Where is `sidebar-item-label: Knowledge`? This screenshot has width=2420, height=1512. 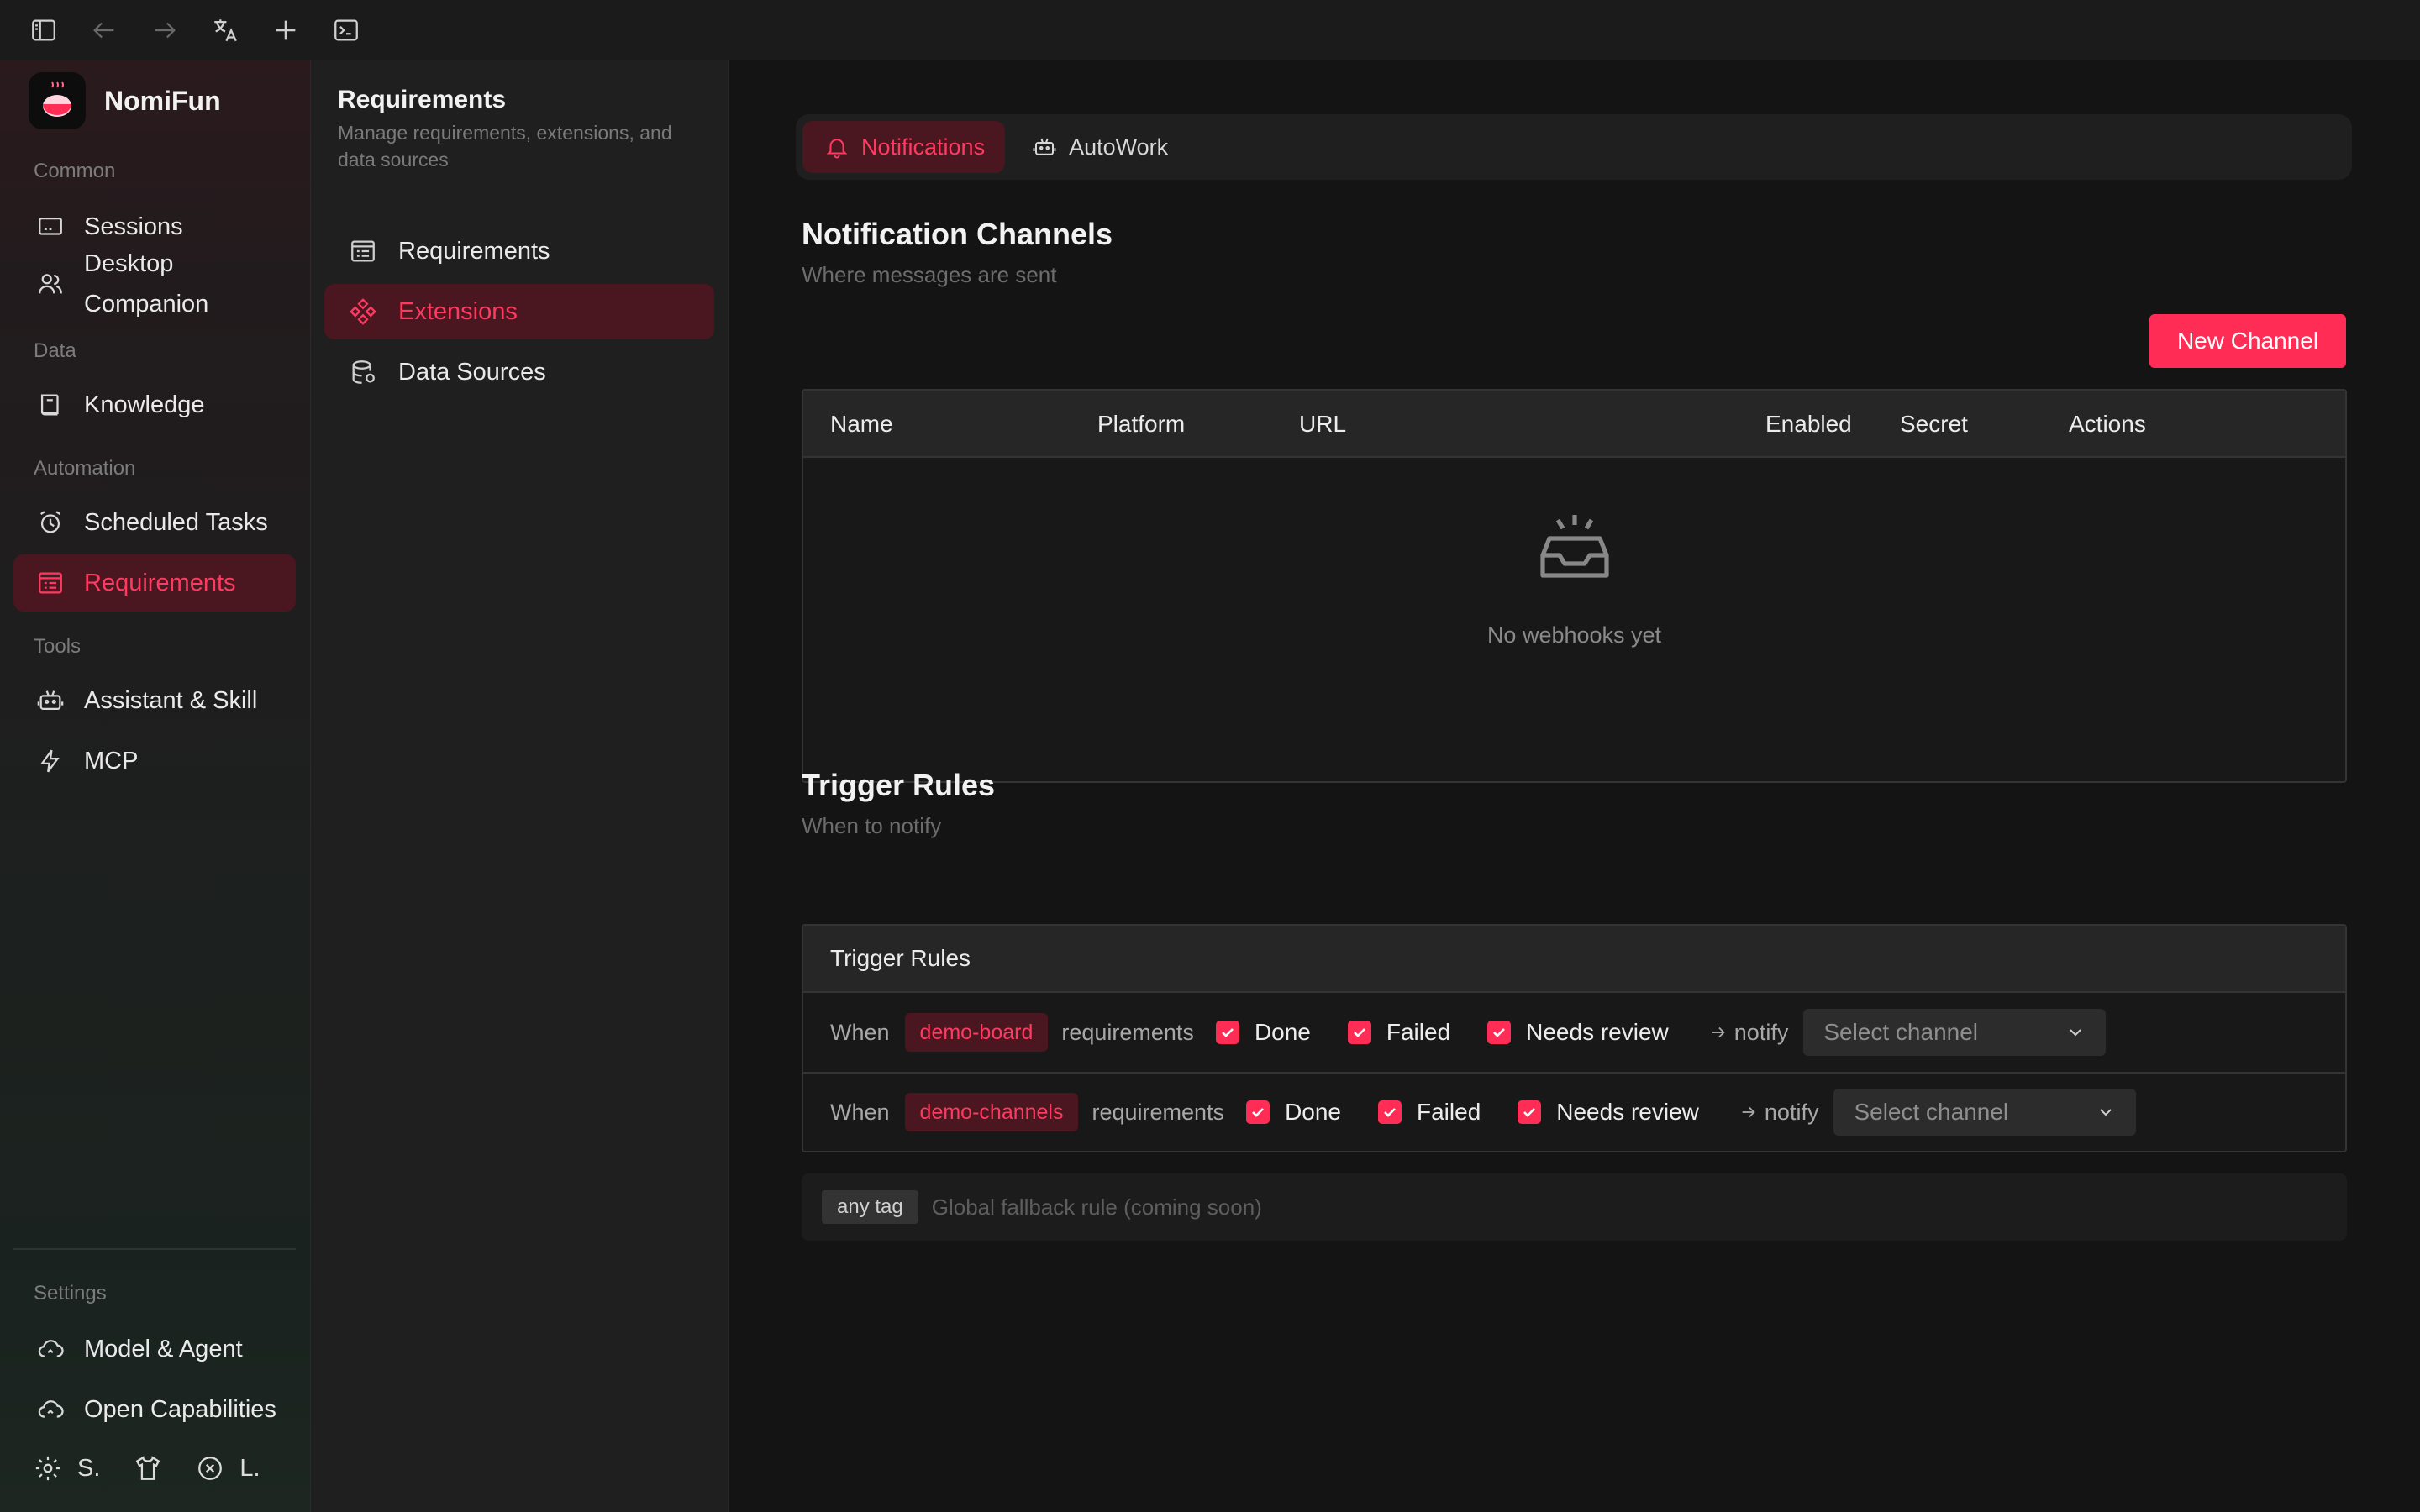 sidebar-item-label: Knowledge is located at coordinates (144, 404).